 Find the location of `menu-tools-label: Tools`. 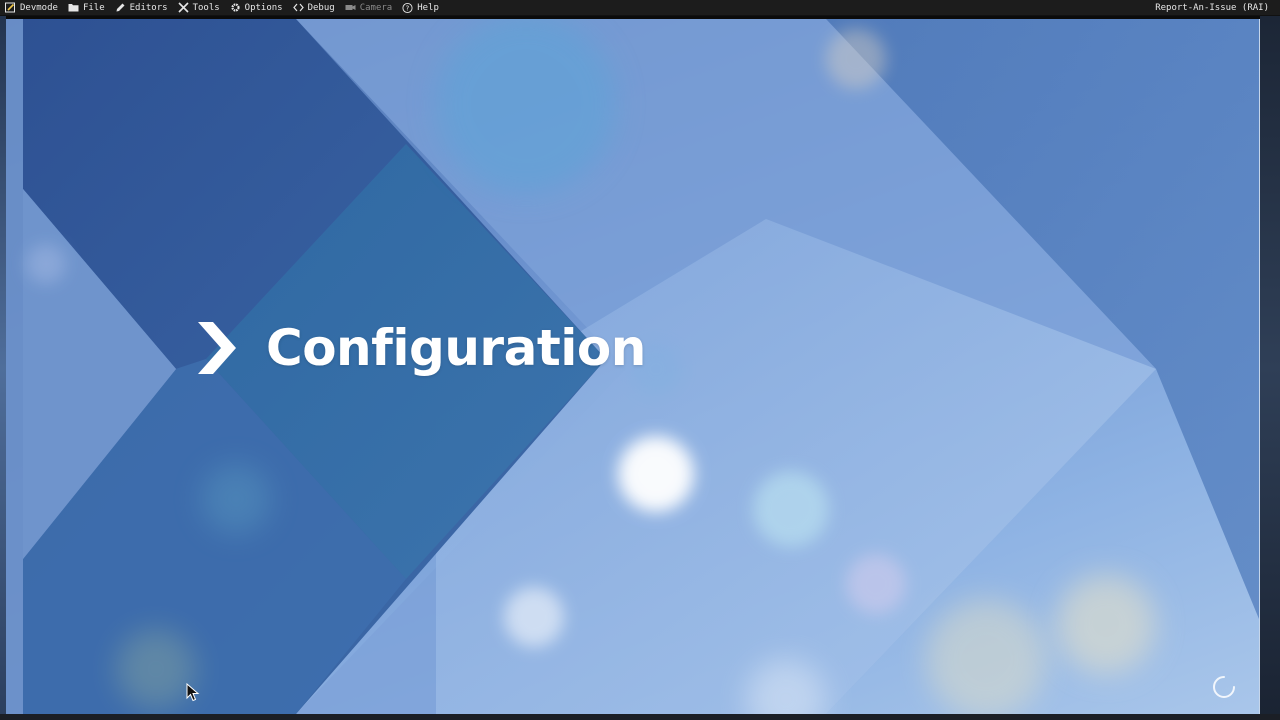

menu-tools-label: Tools is located at coordinates (206, 7).